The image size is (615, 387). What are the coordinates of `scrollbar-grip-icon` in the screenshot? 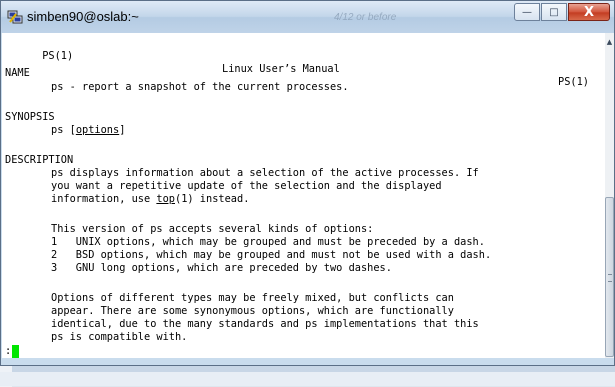 It's located at (610, 278).